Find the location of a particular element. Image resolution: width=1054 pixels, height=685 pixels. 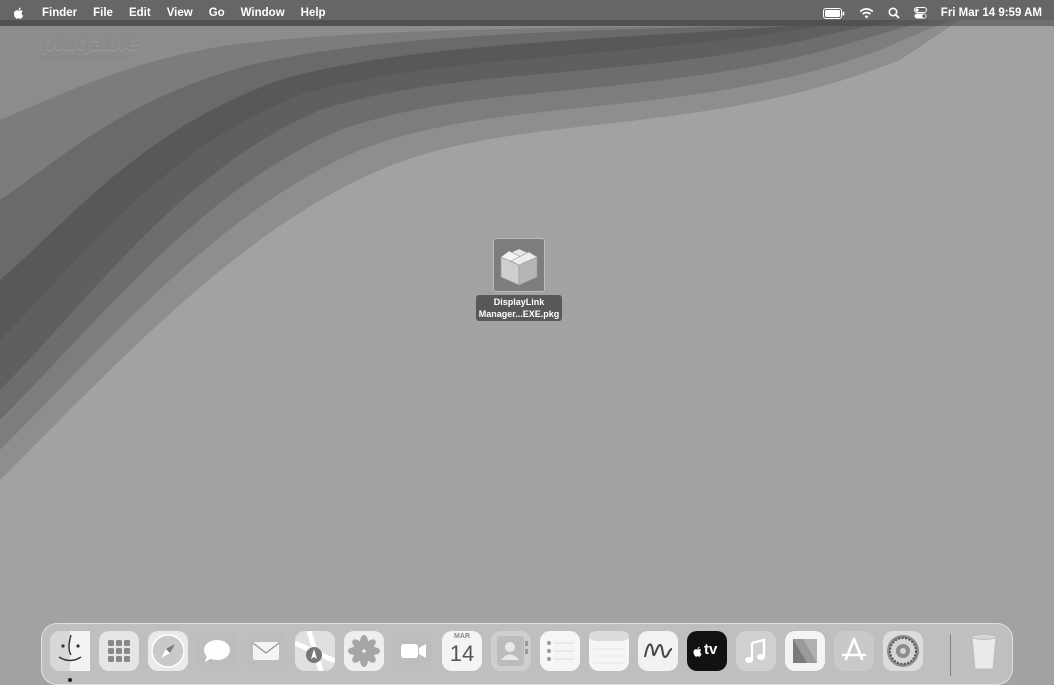

plugable-watermark: plugable is located at coordinates (89, 45).